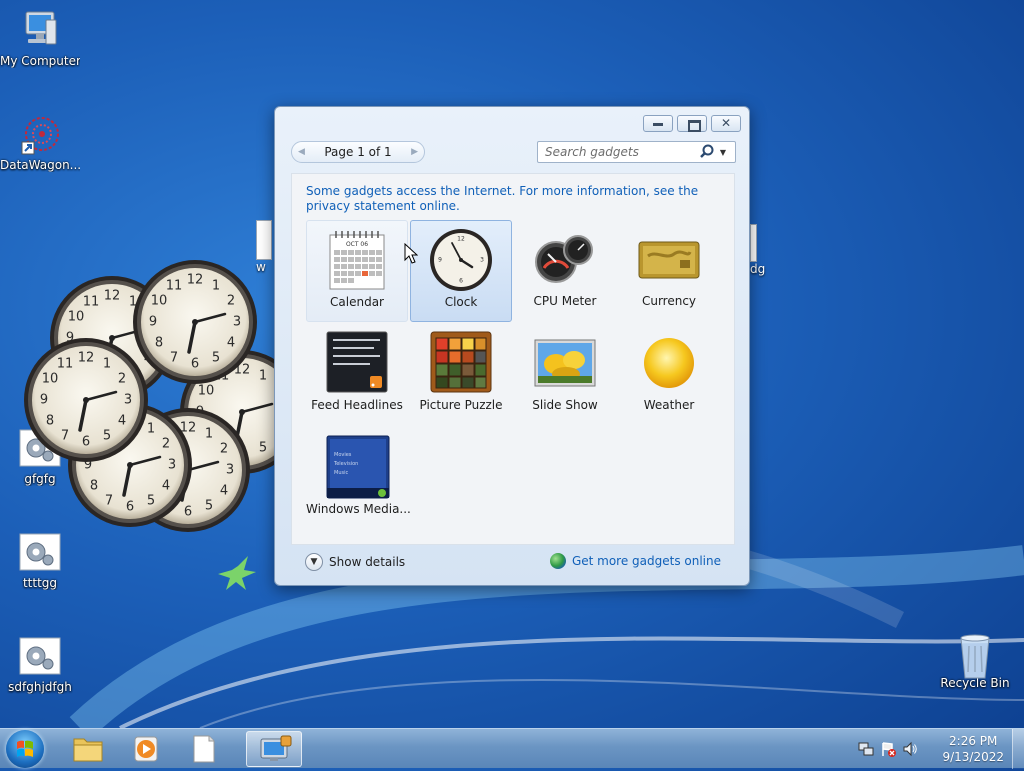 This screenshot has width=1024, height=771. I want to click on gadget-label: Picture Puzzle, so click(461, 405).